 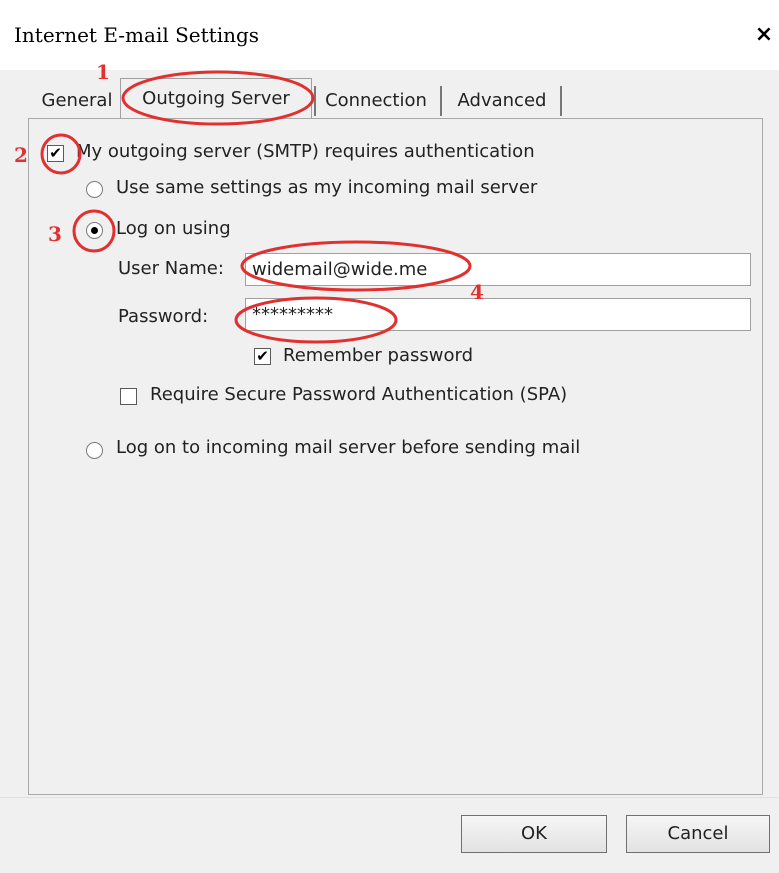 What do you see at coordinates (77, 101) in the screenshot?
I see `tab-general: General` at bounding box center [77, 101].